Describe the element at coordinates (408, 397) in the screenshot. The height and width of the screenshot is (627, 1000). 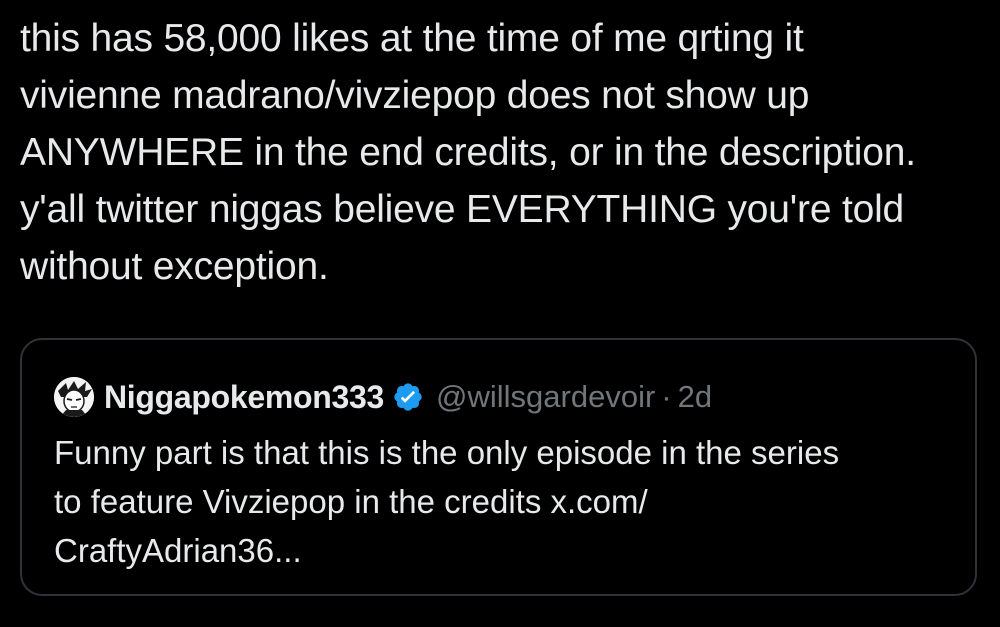
I see `verified-badge-icon` at that location.